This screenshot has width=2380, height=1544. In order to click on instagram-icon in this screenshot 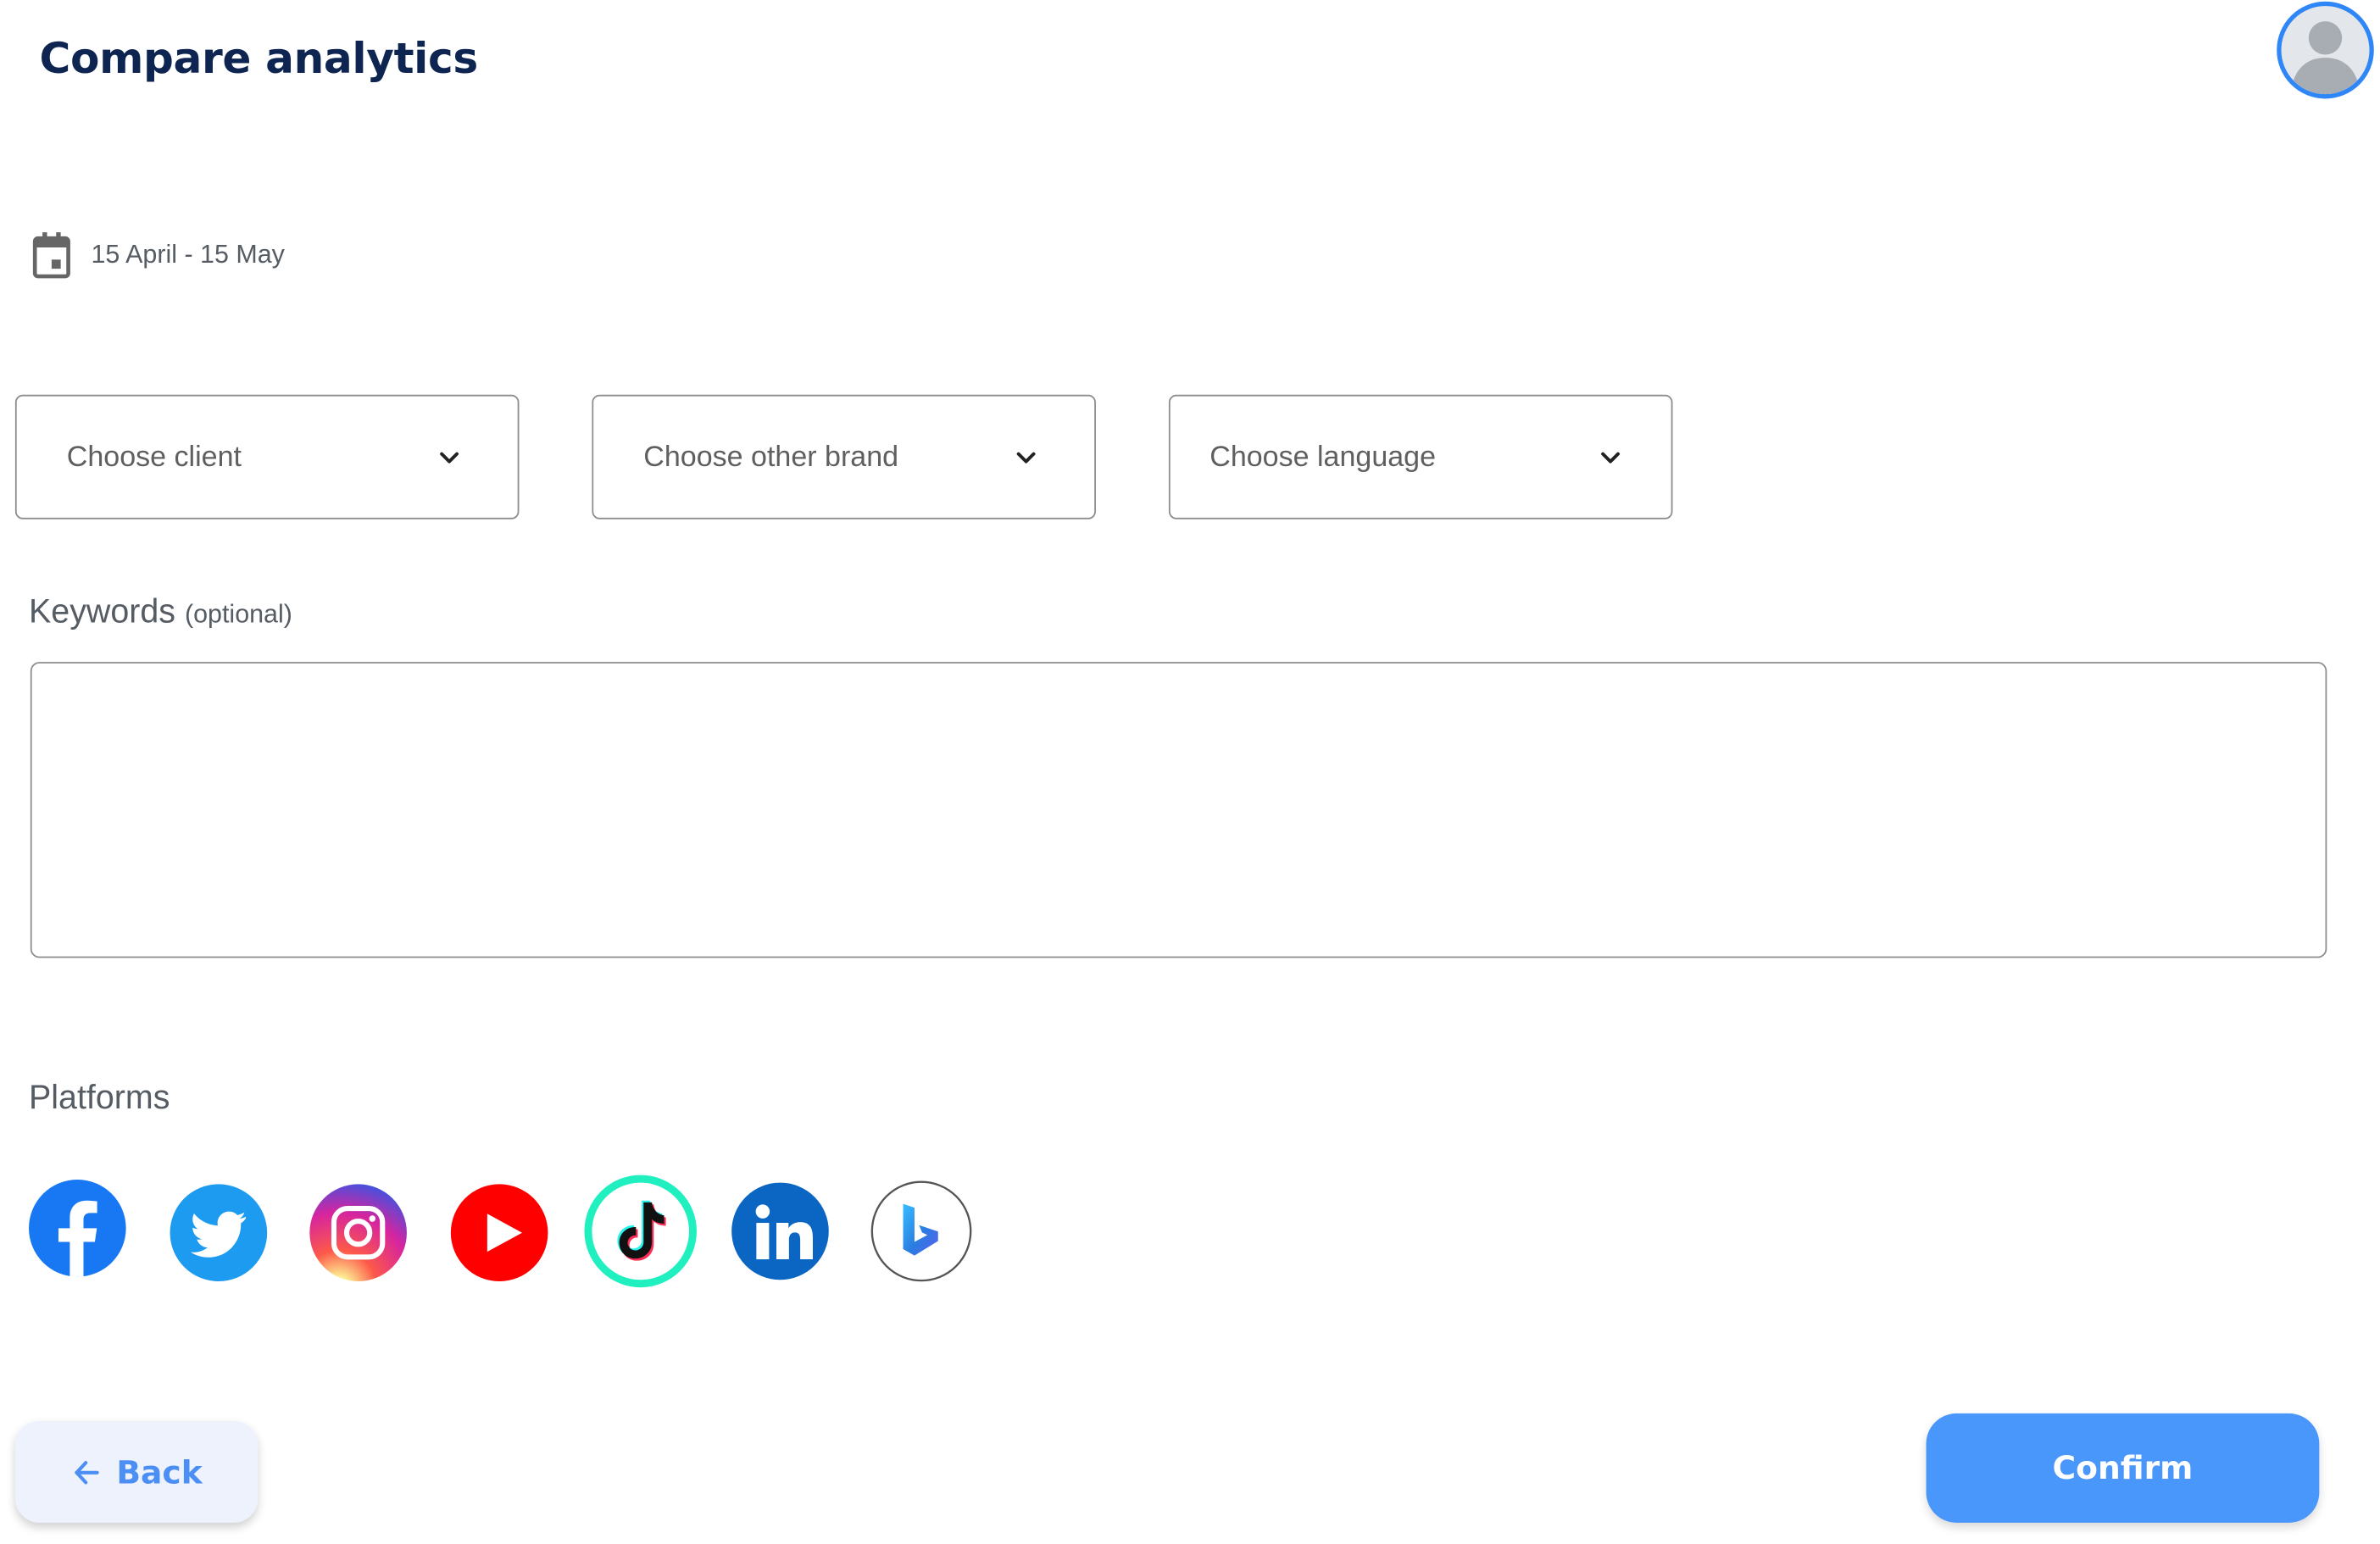, I will do `click(358, 1233)`.